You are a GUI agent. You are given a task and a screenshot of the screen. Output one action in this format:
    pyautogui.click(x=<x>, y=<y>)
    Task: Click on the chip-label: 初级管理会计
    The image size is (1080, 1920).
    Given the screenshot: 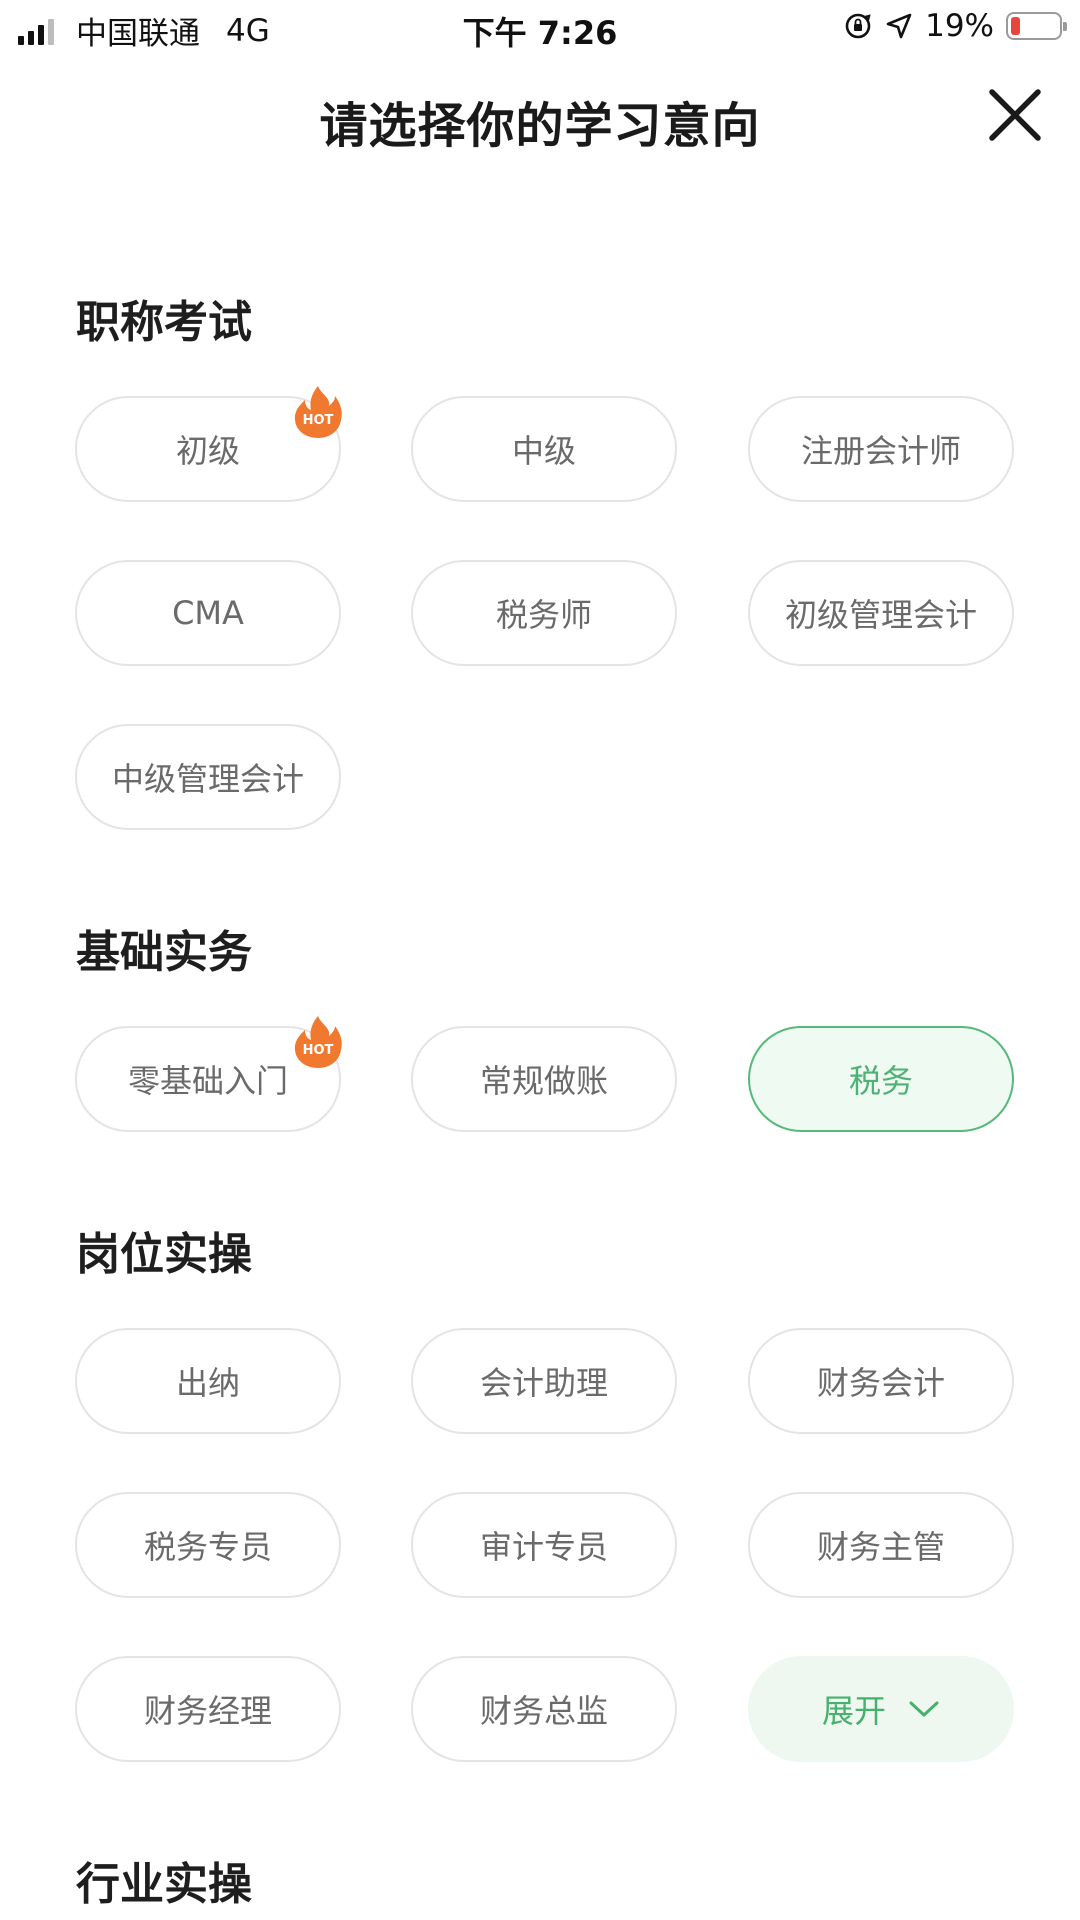 What is the action you would take?
    pyautogui.click(x=880, y=615)
    